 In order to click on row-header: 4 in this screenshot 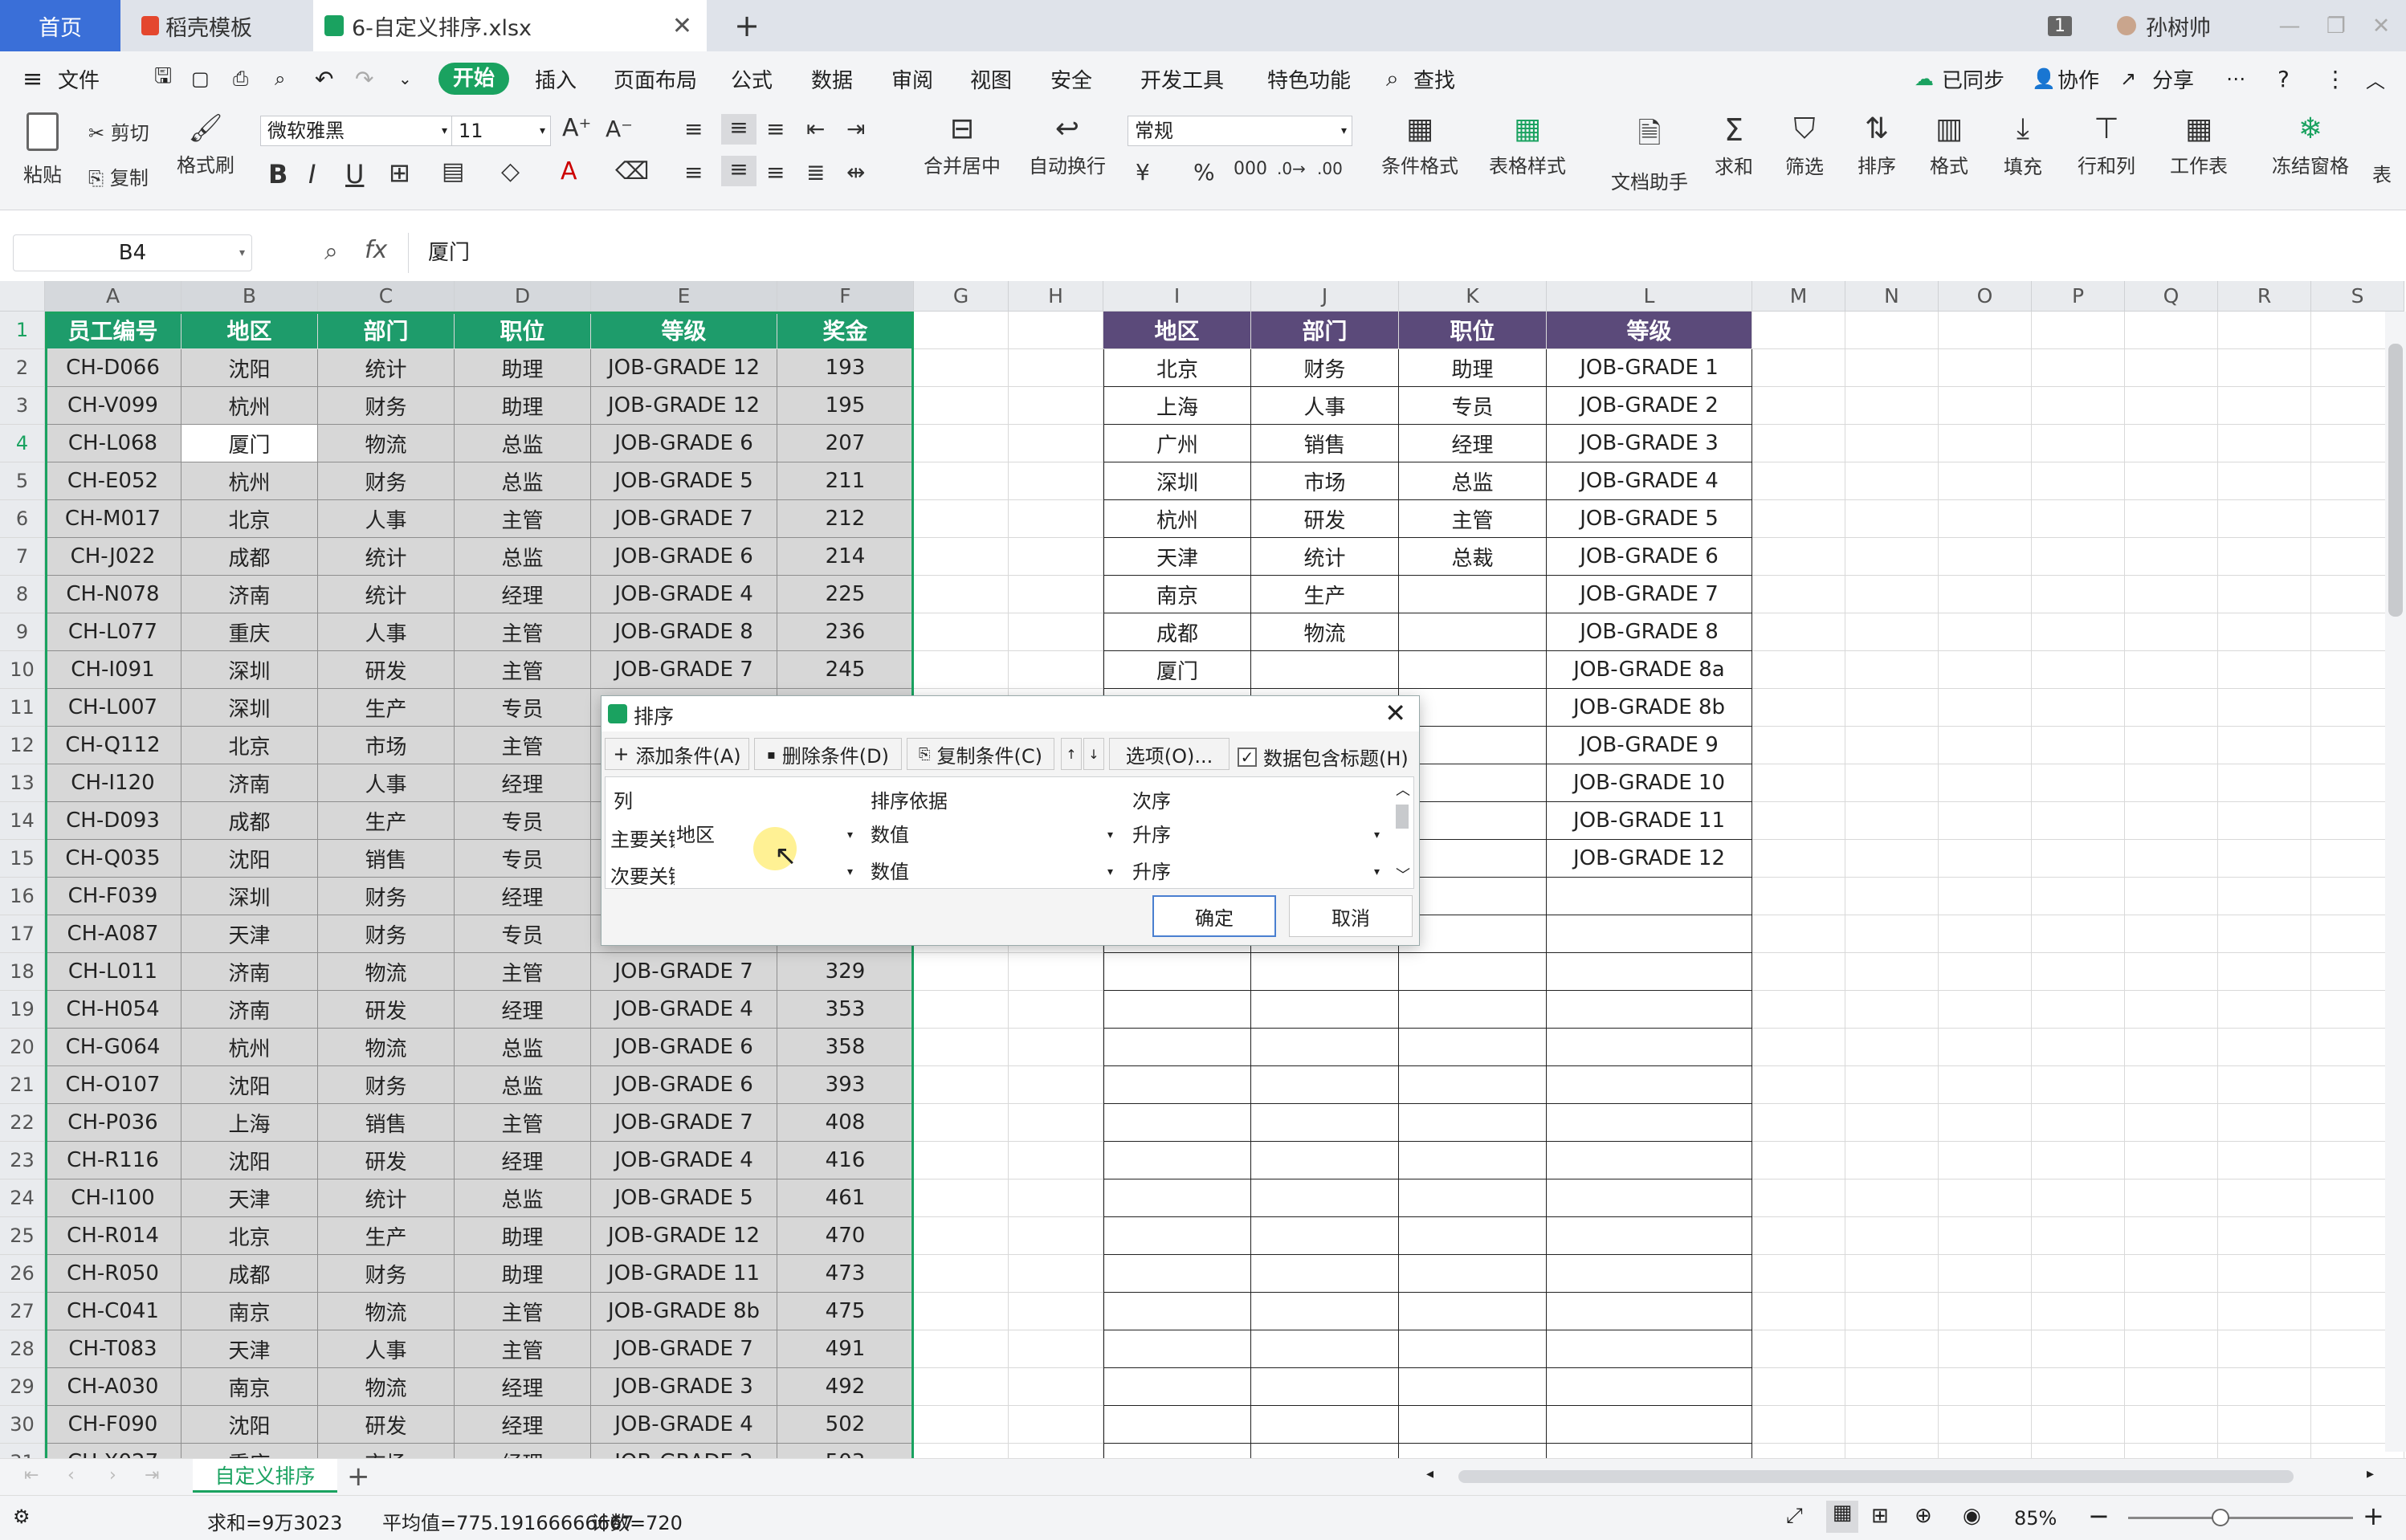, I will do `click(22, 443)`.